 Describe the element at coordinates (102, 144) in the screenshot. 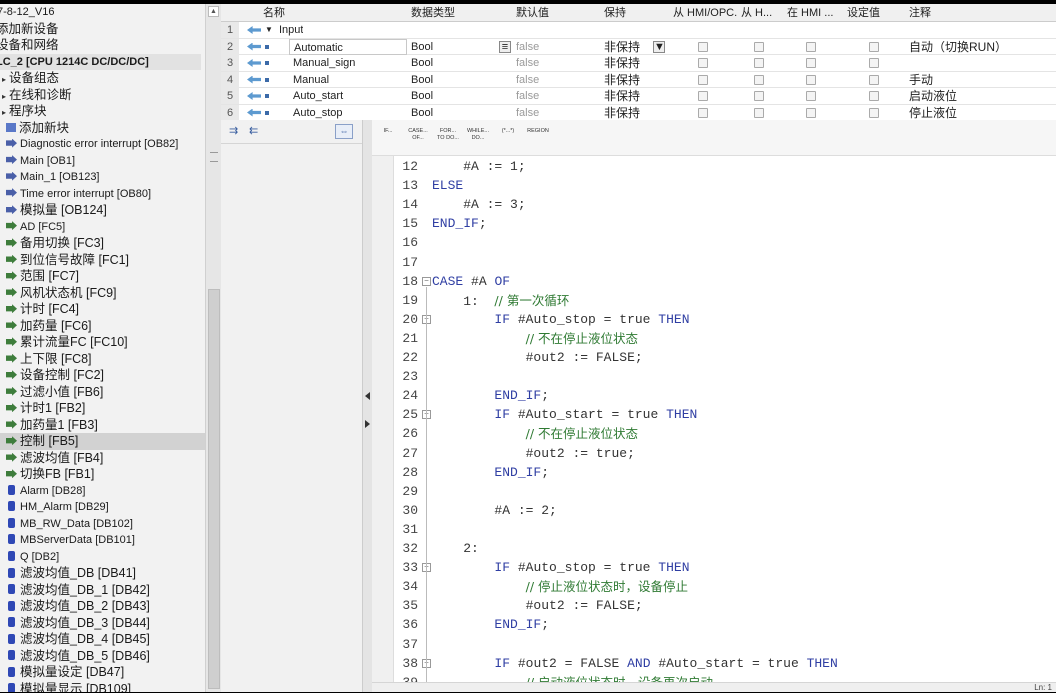

I see `tree-item: Diagnostic error interrupt [OB82]` at that location.